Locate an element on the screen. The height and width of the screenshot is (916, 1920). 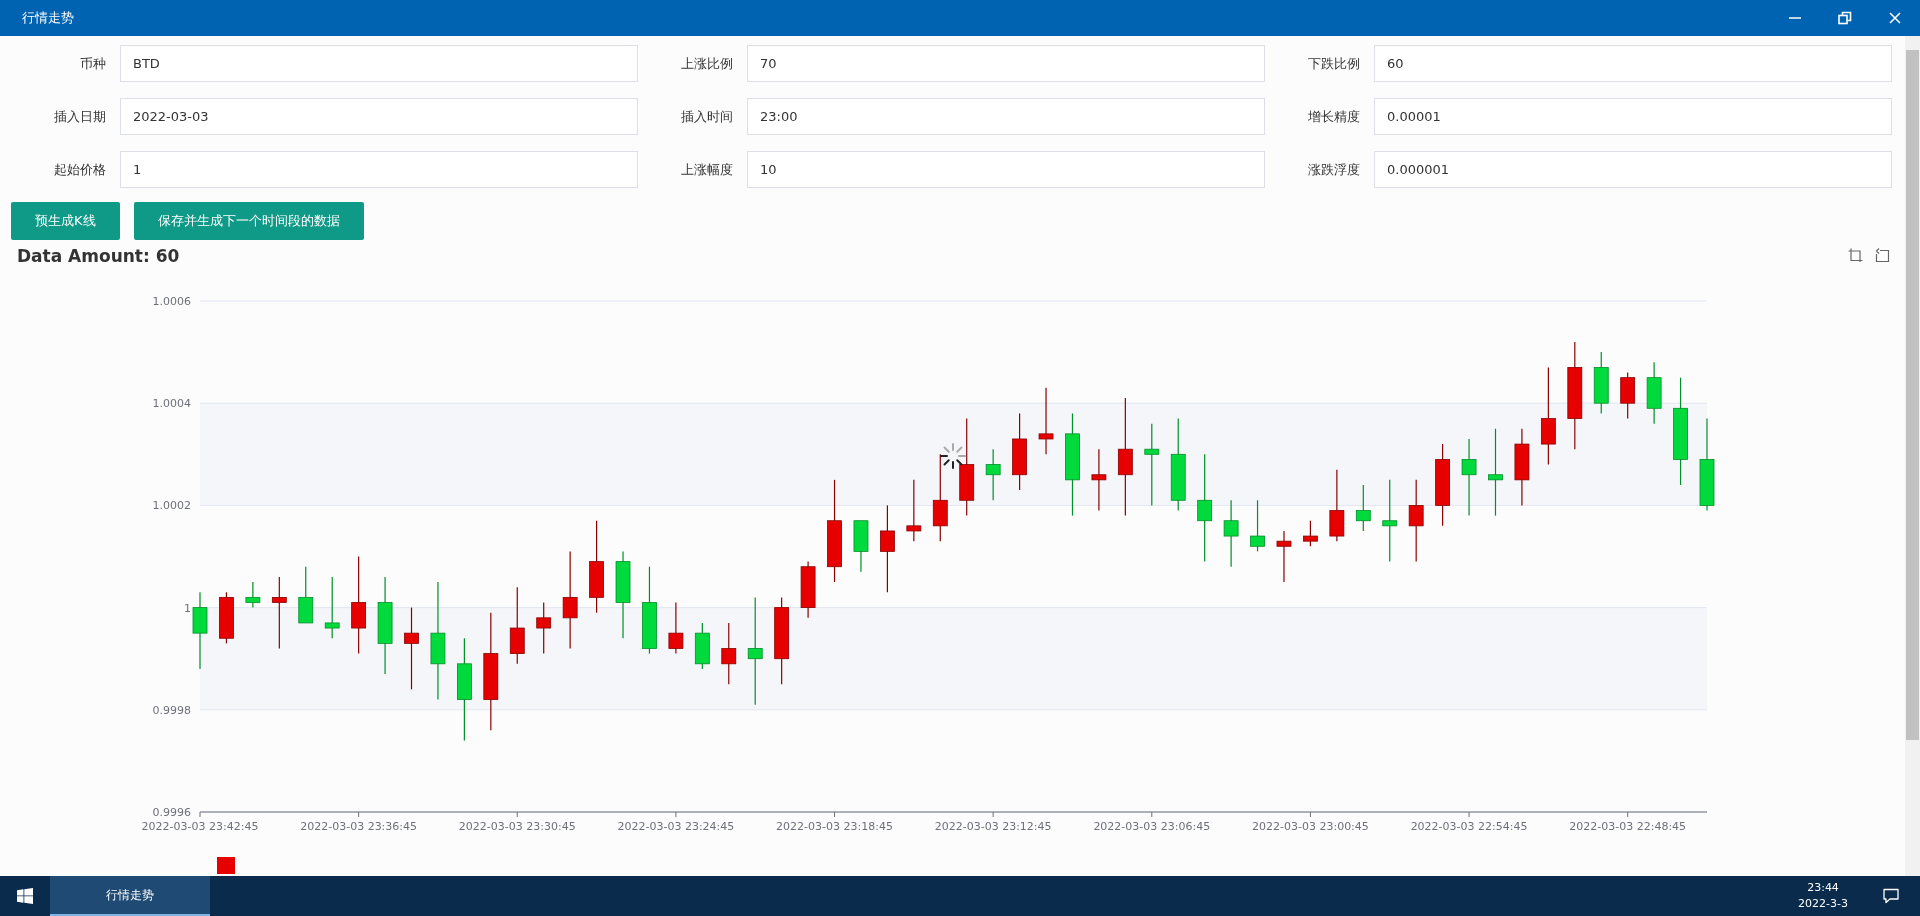
zoom-icon is located at coordinates (1855, 255).